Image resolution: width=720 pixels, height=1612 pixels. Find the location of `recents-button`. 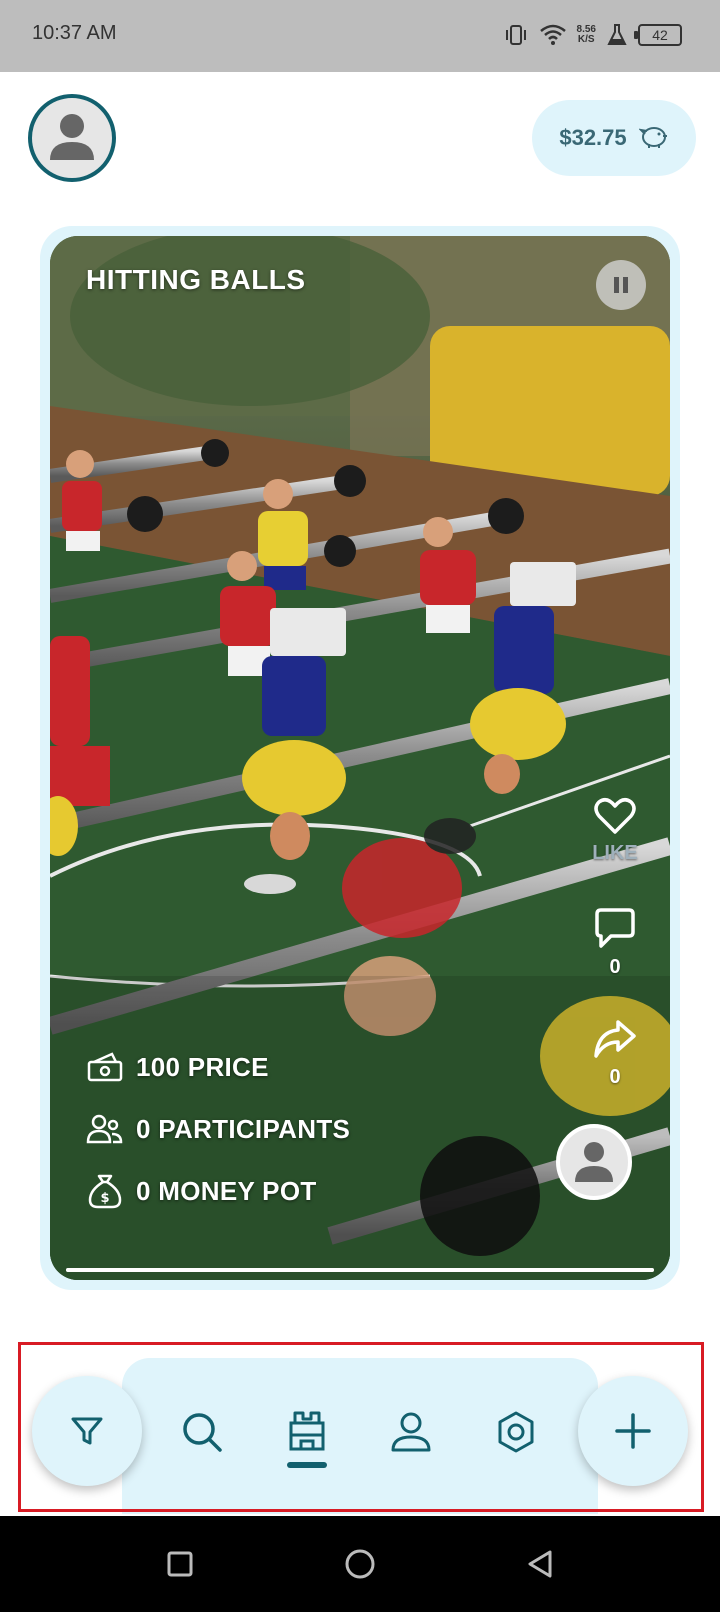

recents-button is located at coordinates (180, 1564).